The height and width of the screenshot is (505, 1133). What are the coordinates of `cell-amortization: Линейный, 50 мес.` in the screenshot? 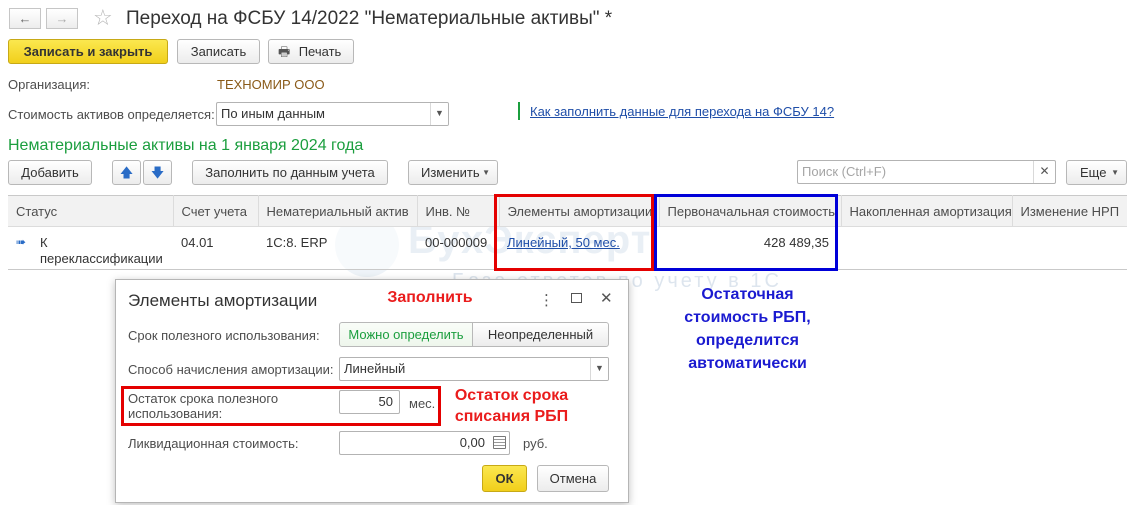 It's located at (579, 248).